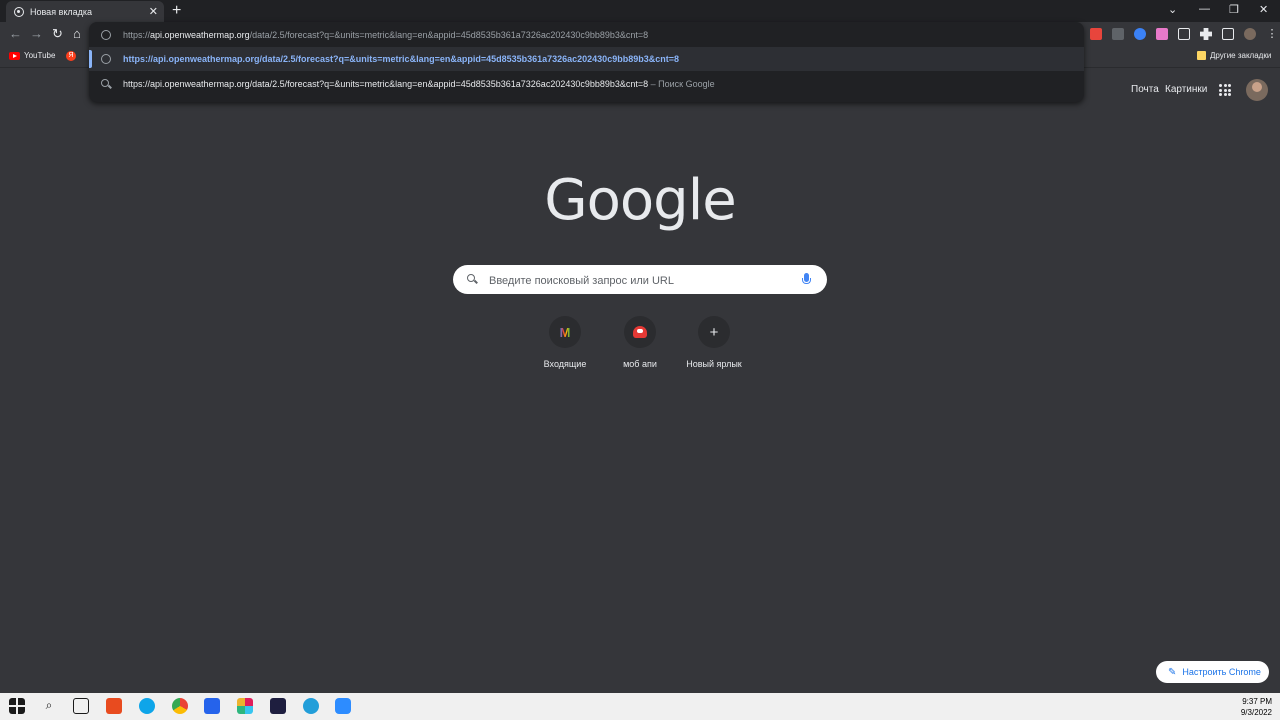 The height and width of the screenshot is (720, 1280). Describe the element at coordinates (1256, 712) in the screenshot. I see `clock-date: 9/3/2022` at that location.